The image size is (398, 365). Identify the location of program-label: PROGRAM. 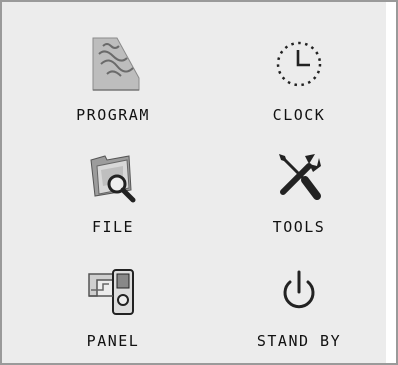
(113, 115).